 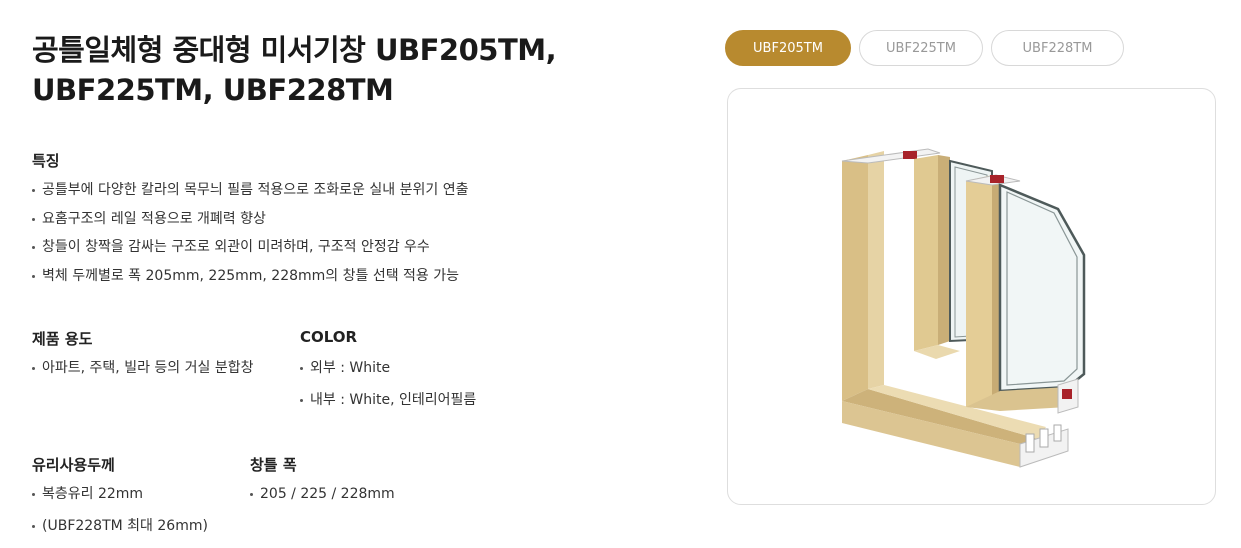 I want to click on frame-width-list: 205 / 225 / 228mm, so click(x=322, y=494).